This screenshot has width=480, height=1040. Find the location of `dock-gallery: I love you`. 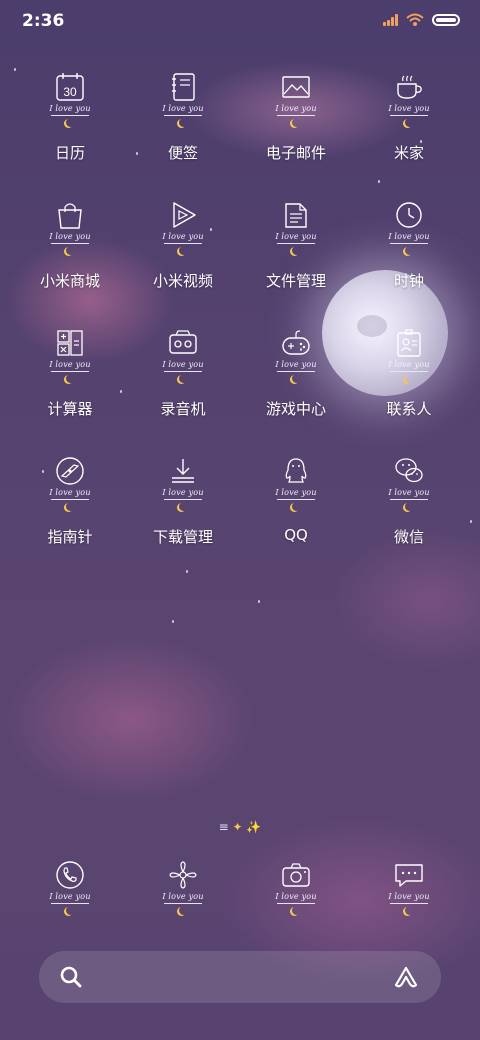

dock-gallery: I love you is located at coordinates (183, 893).